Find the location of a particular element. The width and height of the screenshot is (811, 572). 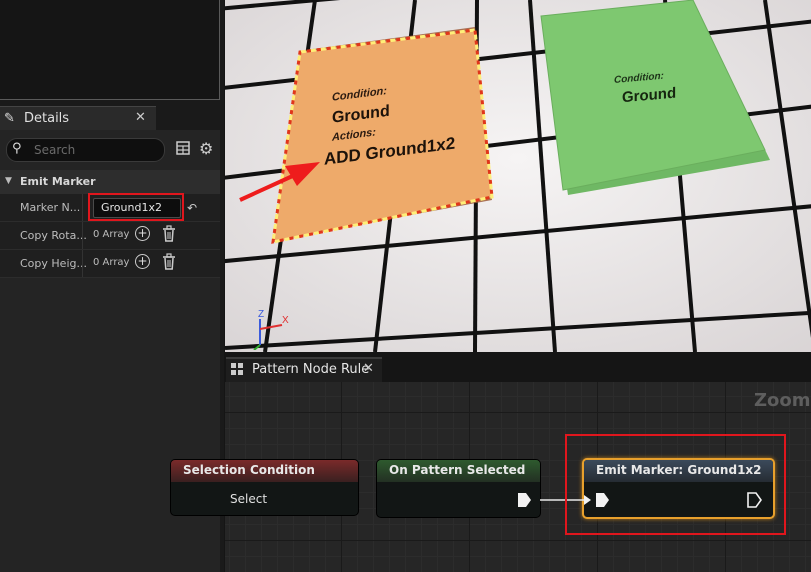

node-header: Selection Condition is located at coordinates (264, 471).